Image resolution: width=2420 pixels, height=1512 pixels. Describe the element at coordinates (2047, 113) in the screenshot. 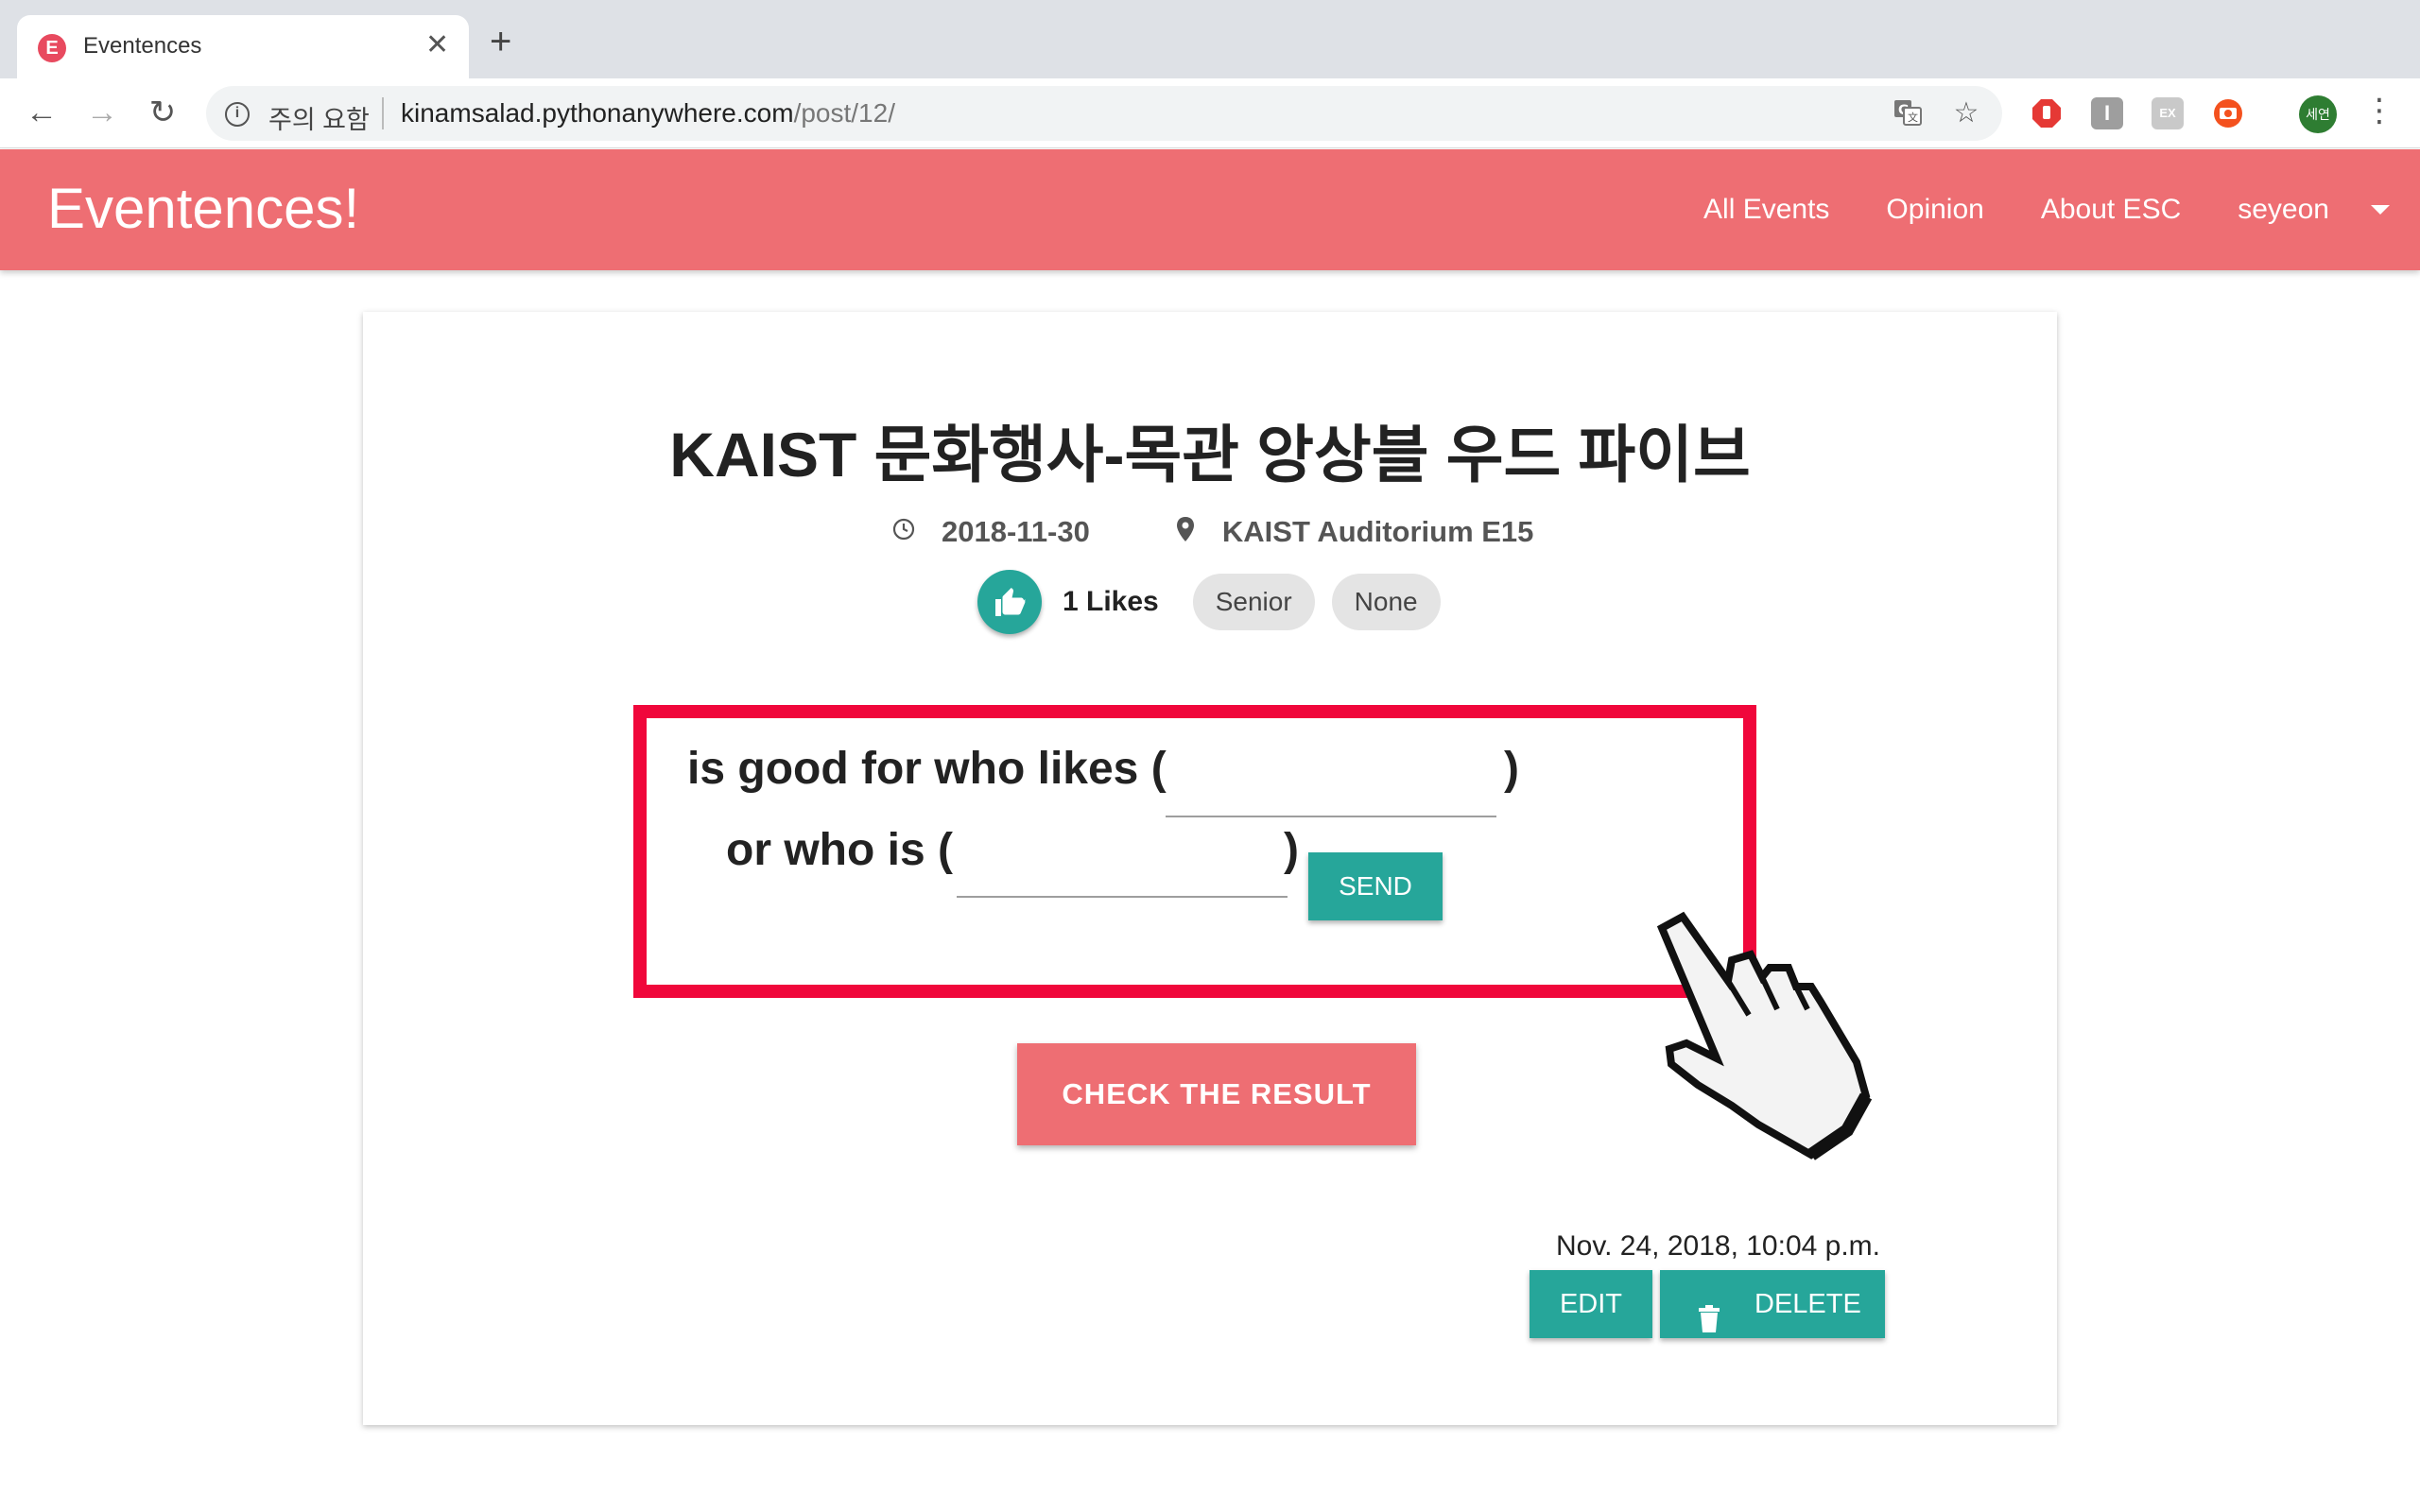

I see `adblock-icon` at that location.